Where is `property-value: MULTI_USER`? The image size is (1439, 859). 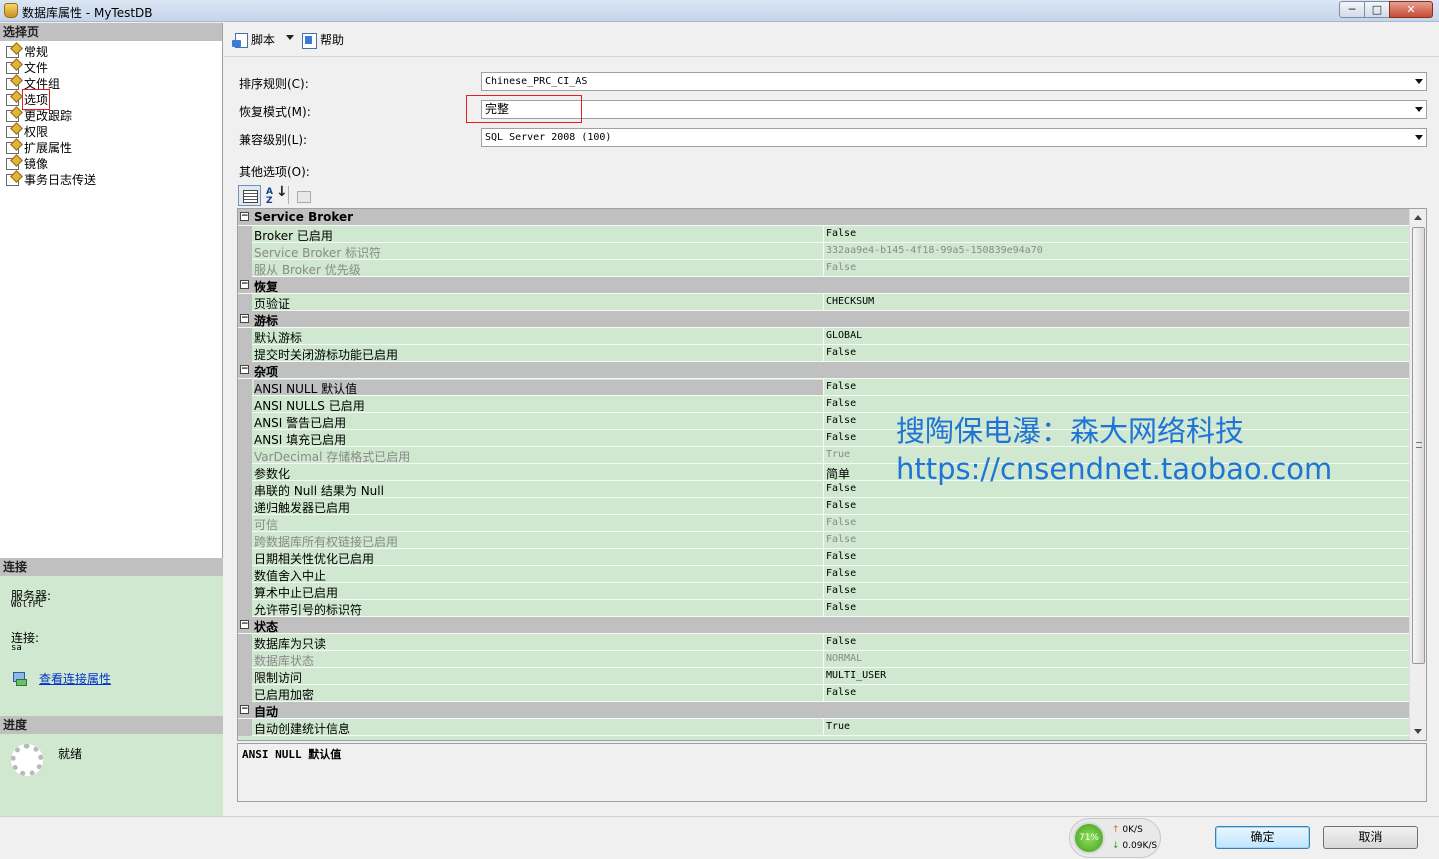
property-value: MULTI_USER is located at coordinates (856, 675).